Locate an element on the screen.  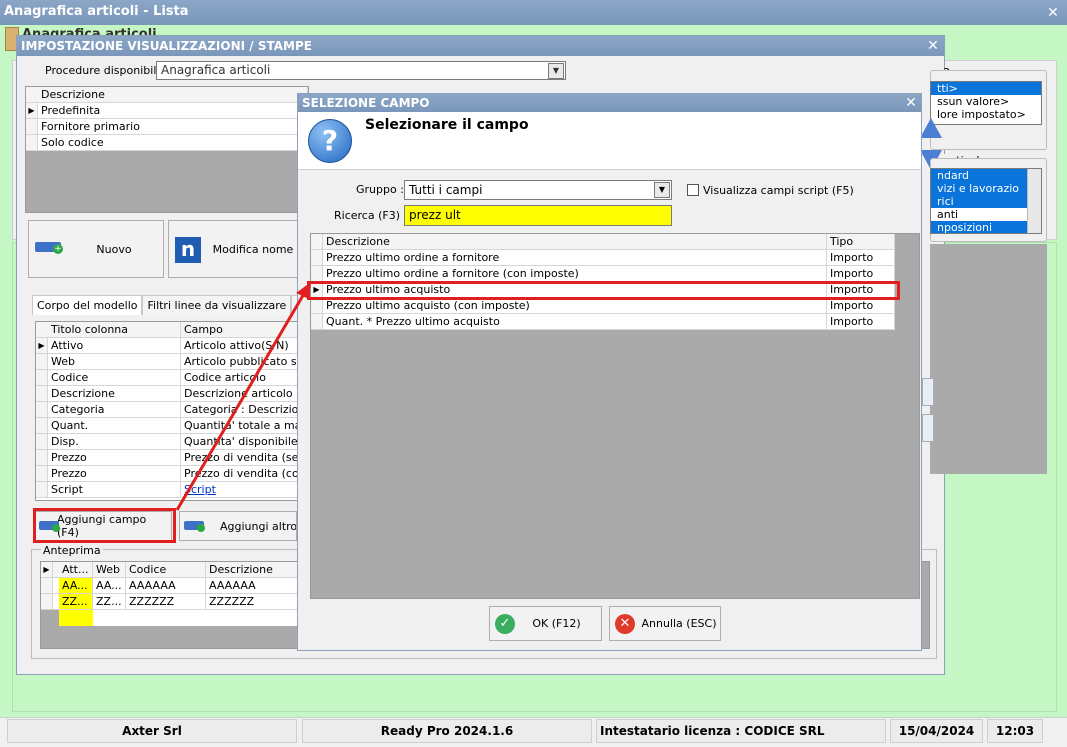
status-time: 12:03 is located at coordinates (1015, 731).